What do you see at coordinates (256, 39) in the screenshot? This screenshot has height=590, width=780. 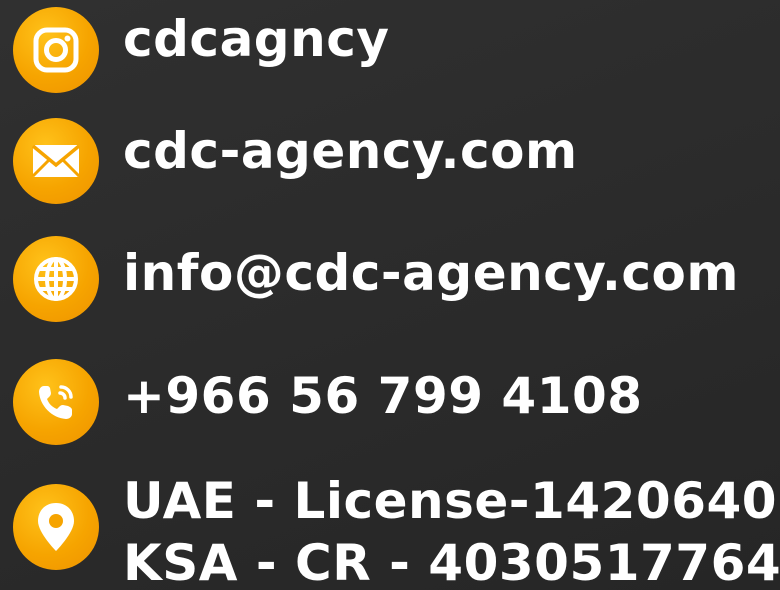 I see `instagram-handle: cdcagncy` at bounding box center [256, 39].